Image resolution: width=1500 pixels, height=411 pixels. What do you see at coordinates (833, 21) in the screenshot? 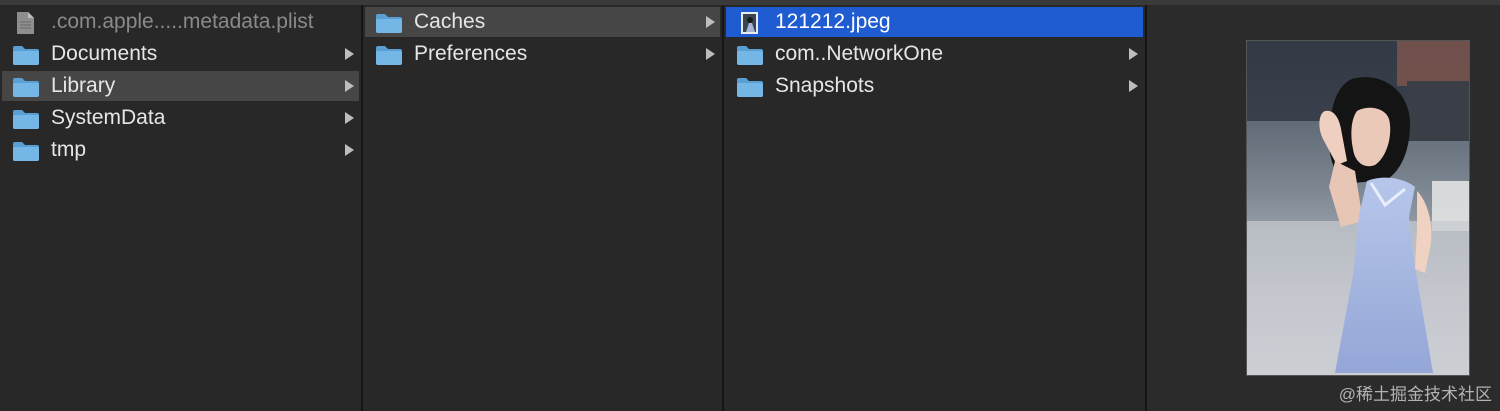
I see `item-label: 121212.jpeg` at bounding box center [833, 21].